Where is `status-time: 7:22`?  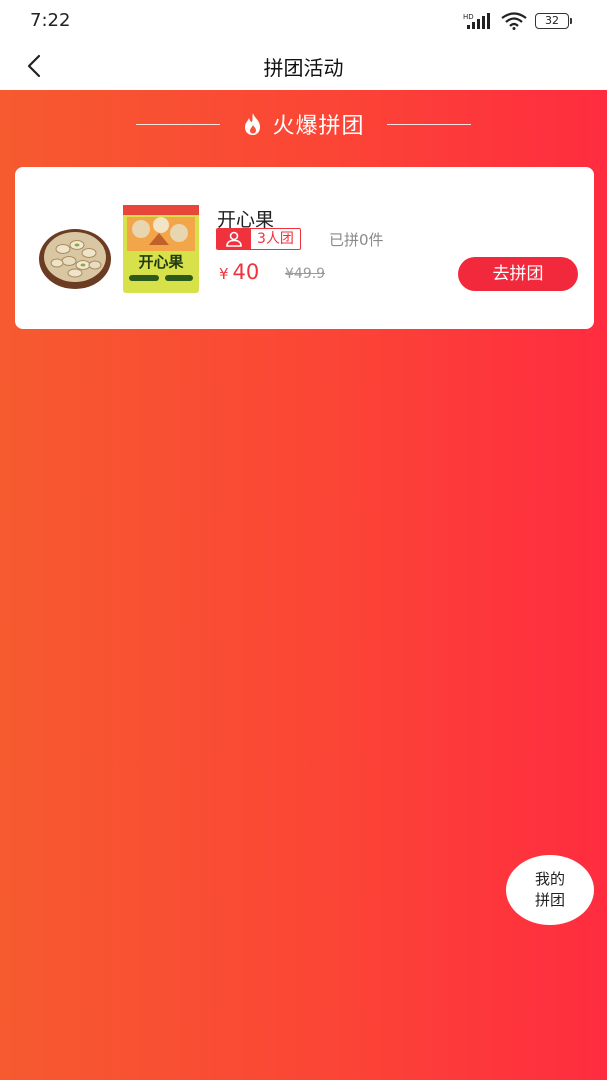 status-time: 7:22 is located at coordinates (50, 20).